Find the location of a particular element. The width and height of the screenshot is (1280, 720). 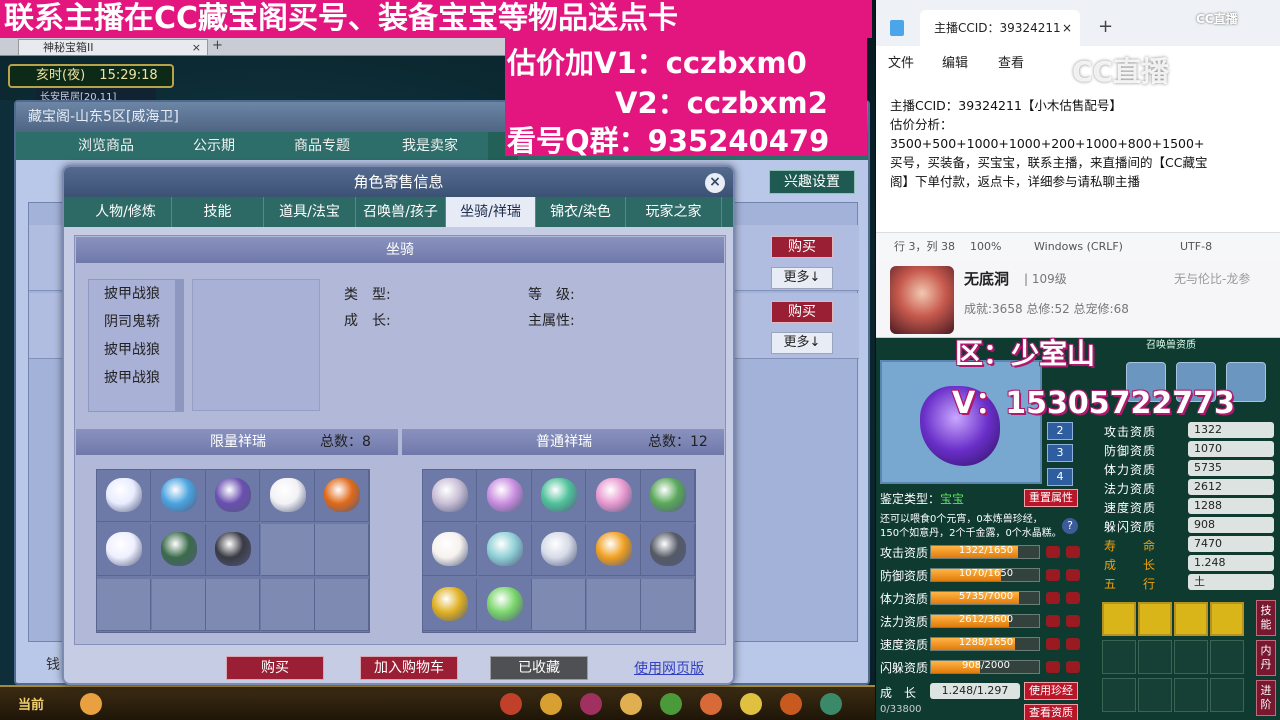

skills-side-button: 技能 is located at coordinates (1266, 618).